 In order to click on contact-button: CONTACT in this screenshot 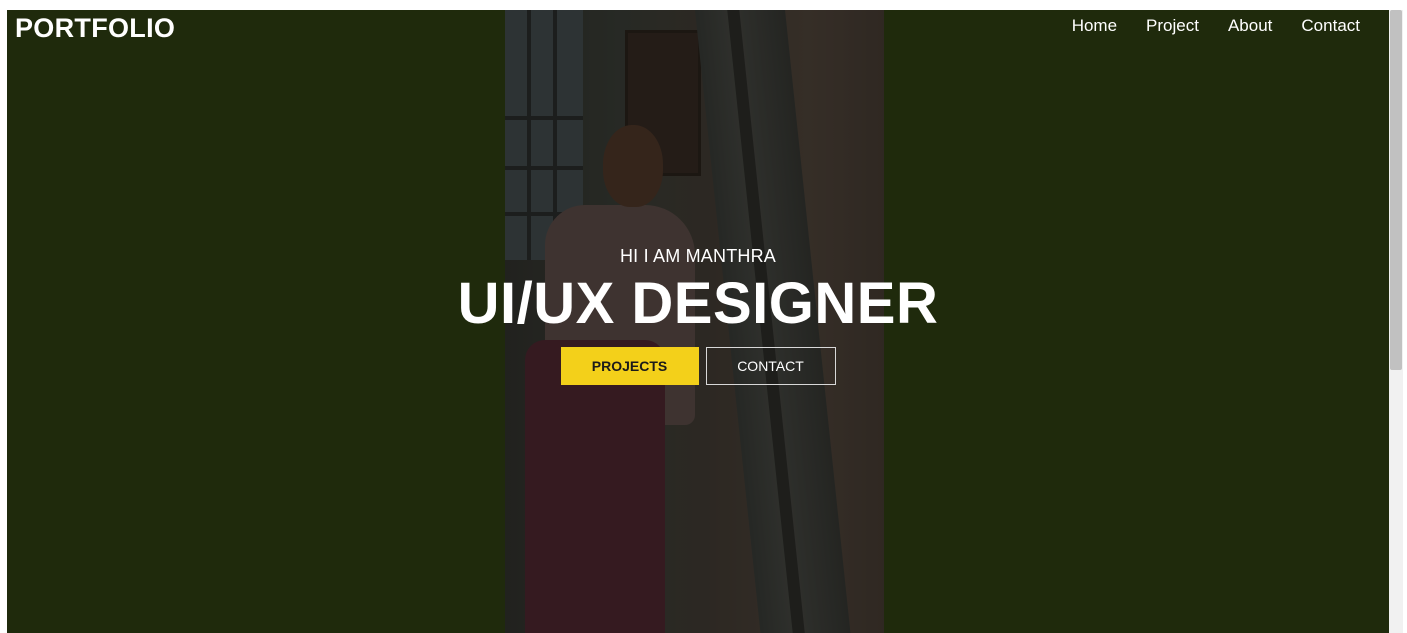, I will do `click(770, 366)`.